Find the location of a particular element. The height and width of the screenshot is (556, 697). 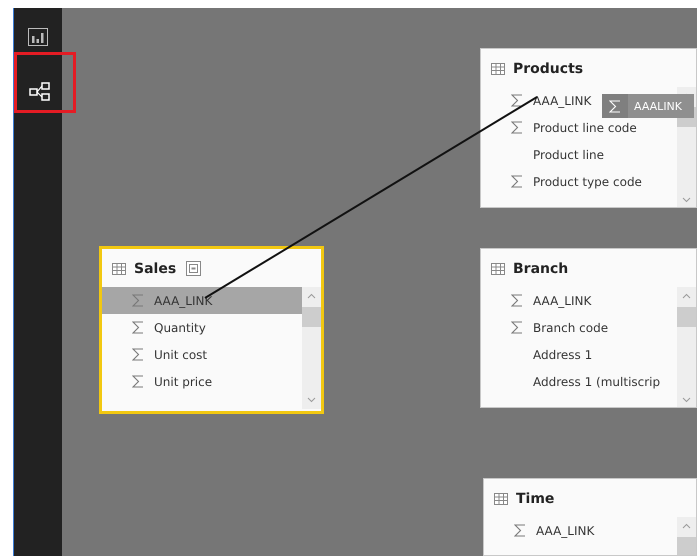

drag-tooltip: AAALINK is located at coordinates (648, 106).